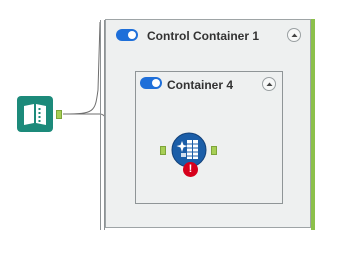  I want to click on control-container-toggle, so click(127, 35).